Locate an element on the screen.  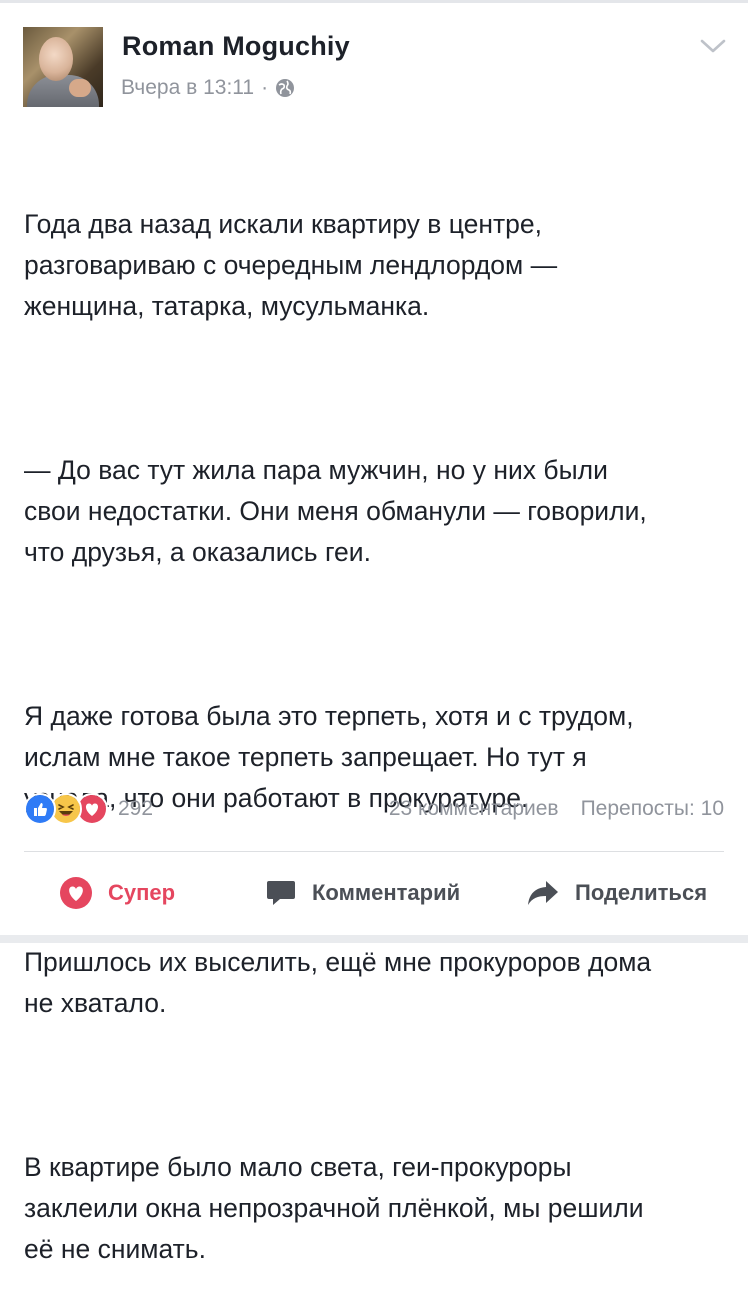
chevron-down-icon is located at coordinates (713, 46).